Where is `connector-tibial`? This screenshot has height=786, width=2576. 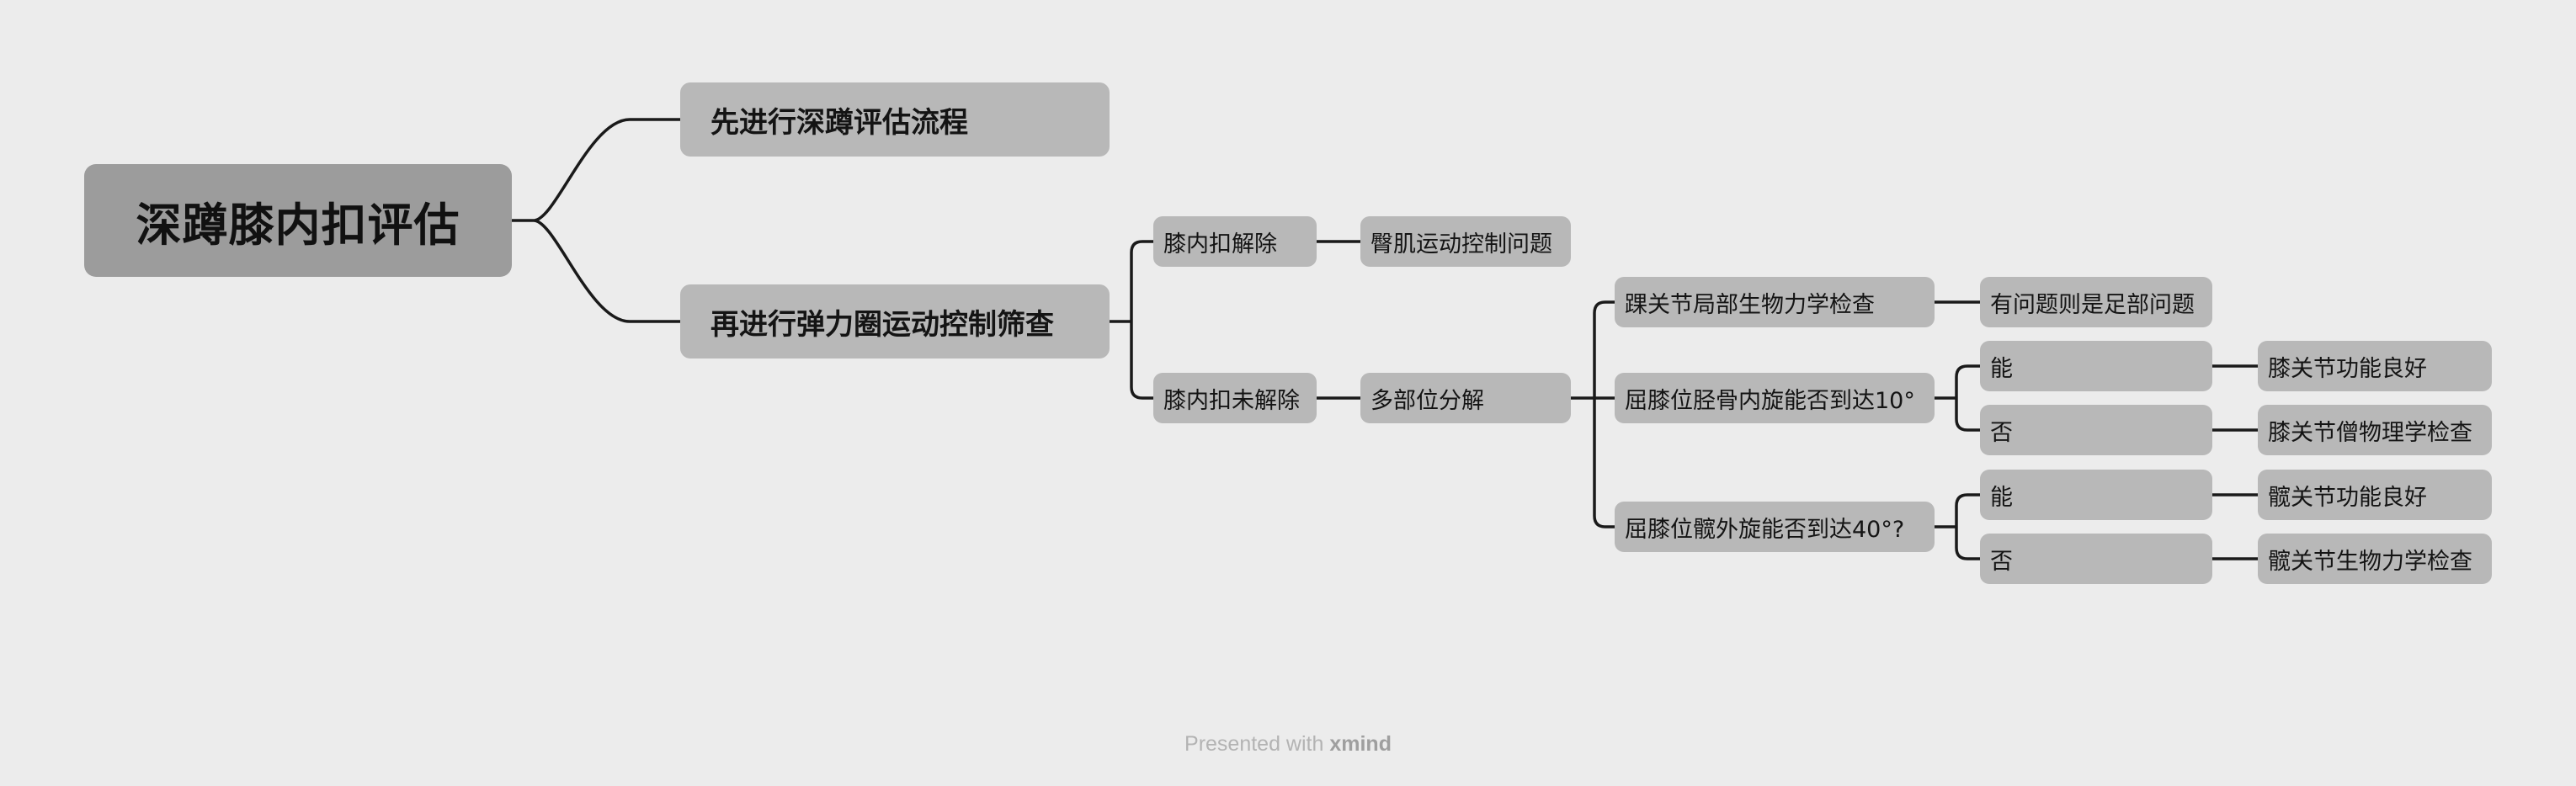
connector-tibial is located at coordinates (1958, 398).